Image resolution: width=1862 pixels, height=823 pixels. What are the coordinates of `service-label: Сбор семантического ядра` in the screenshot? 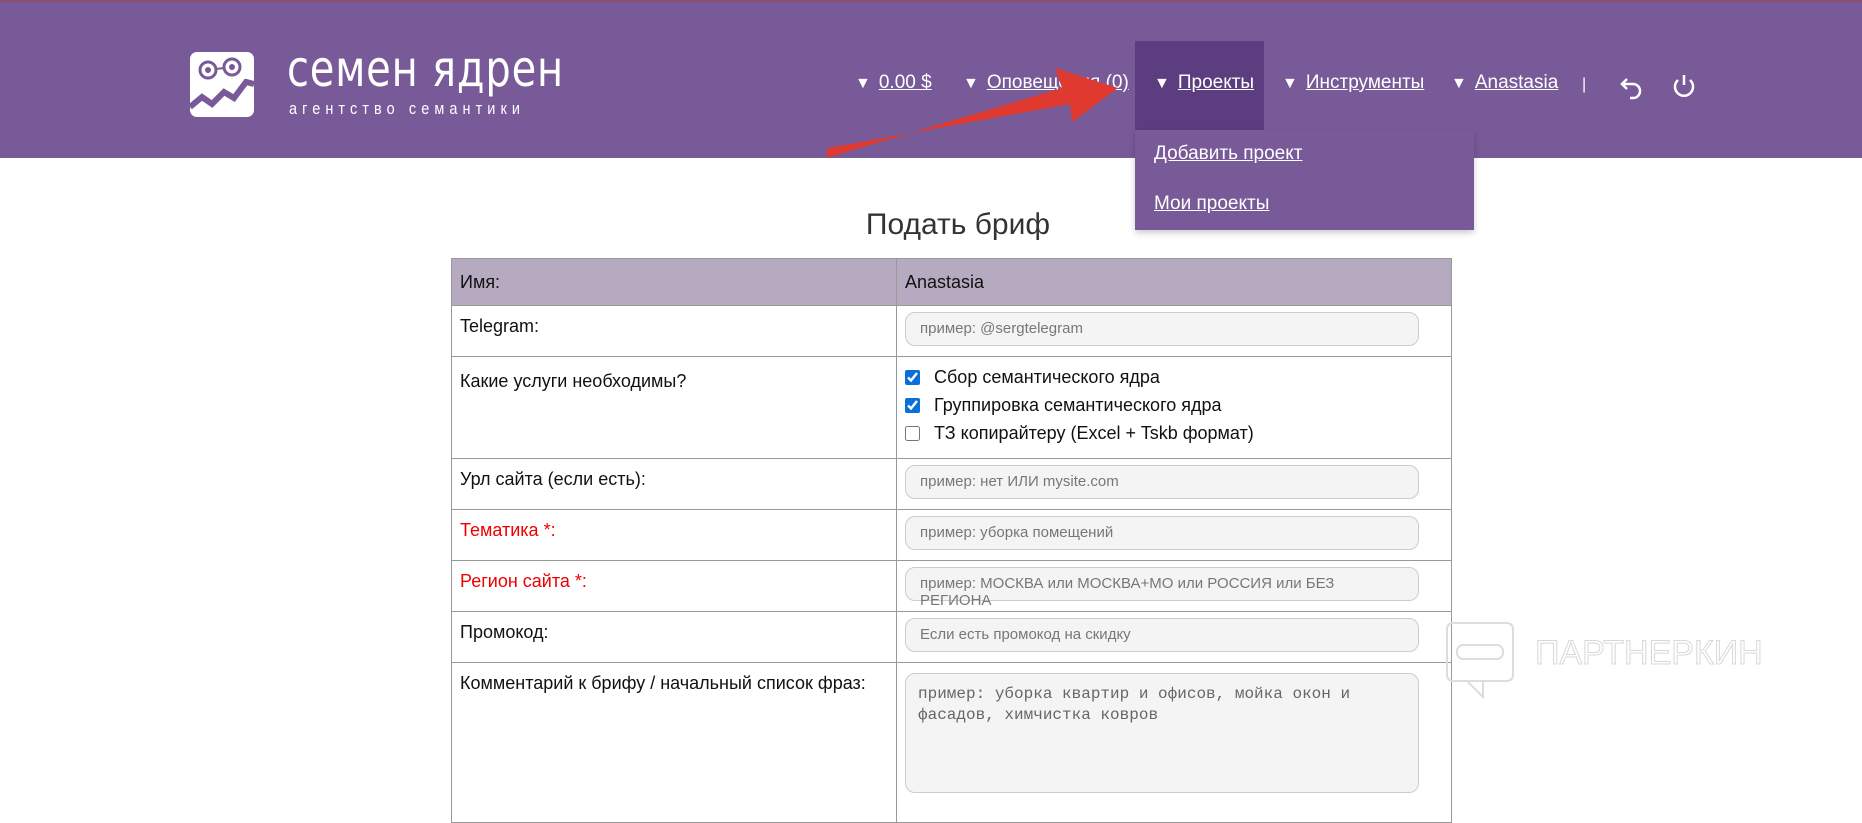 It's located at (1047, 376).